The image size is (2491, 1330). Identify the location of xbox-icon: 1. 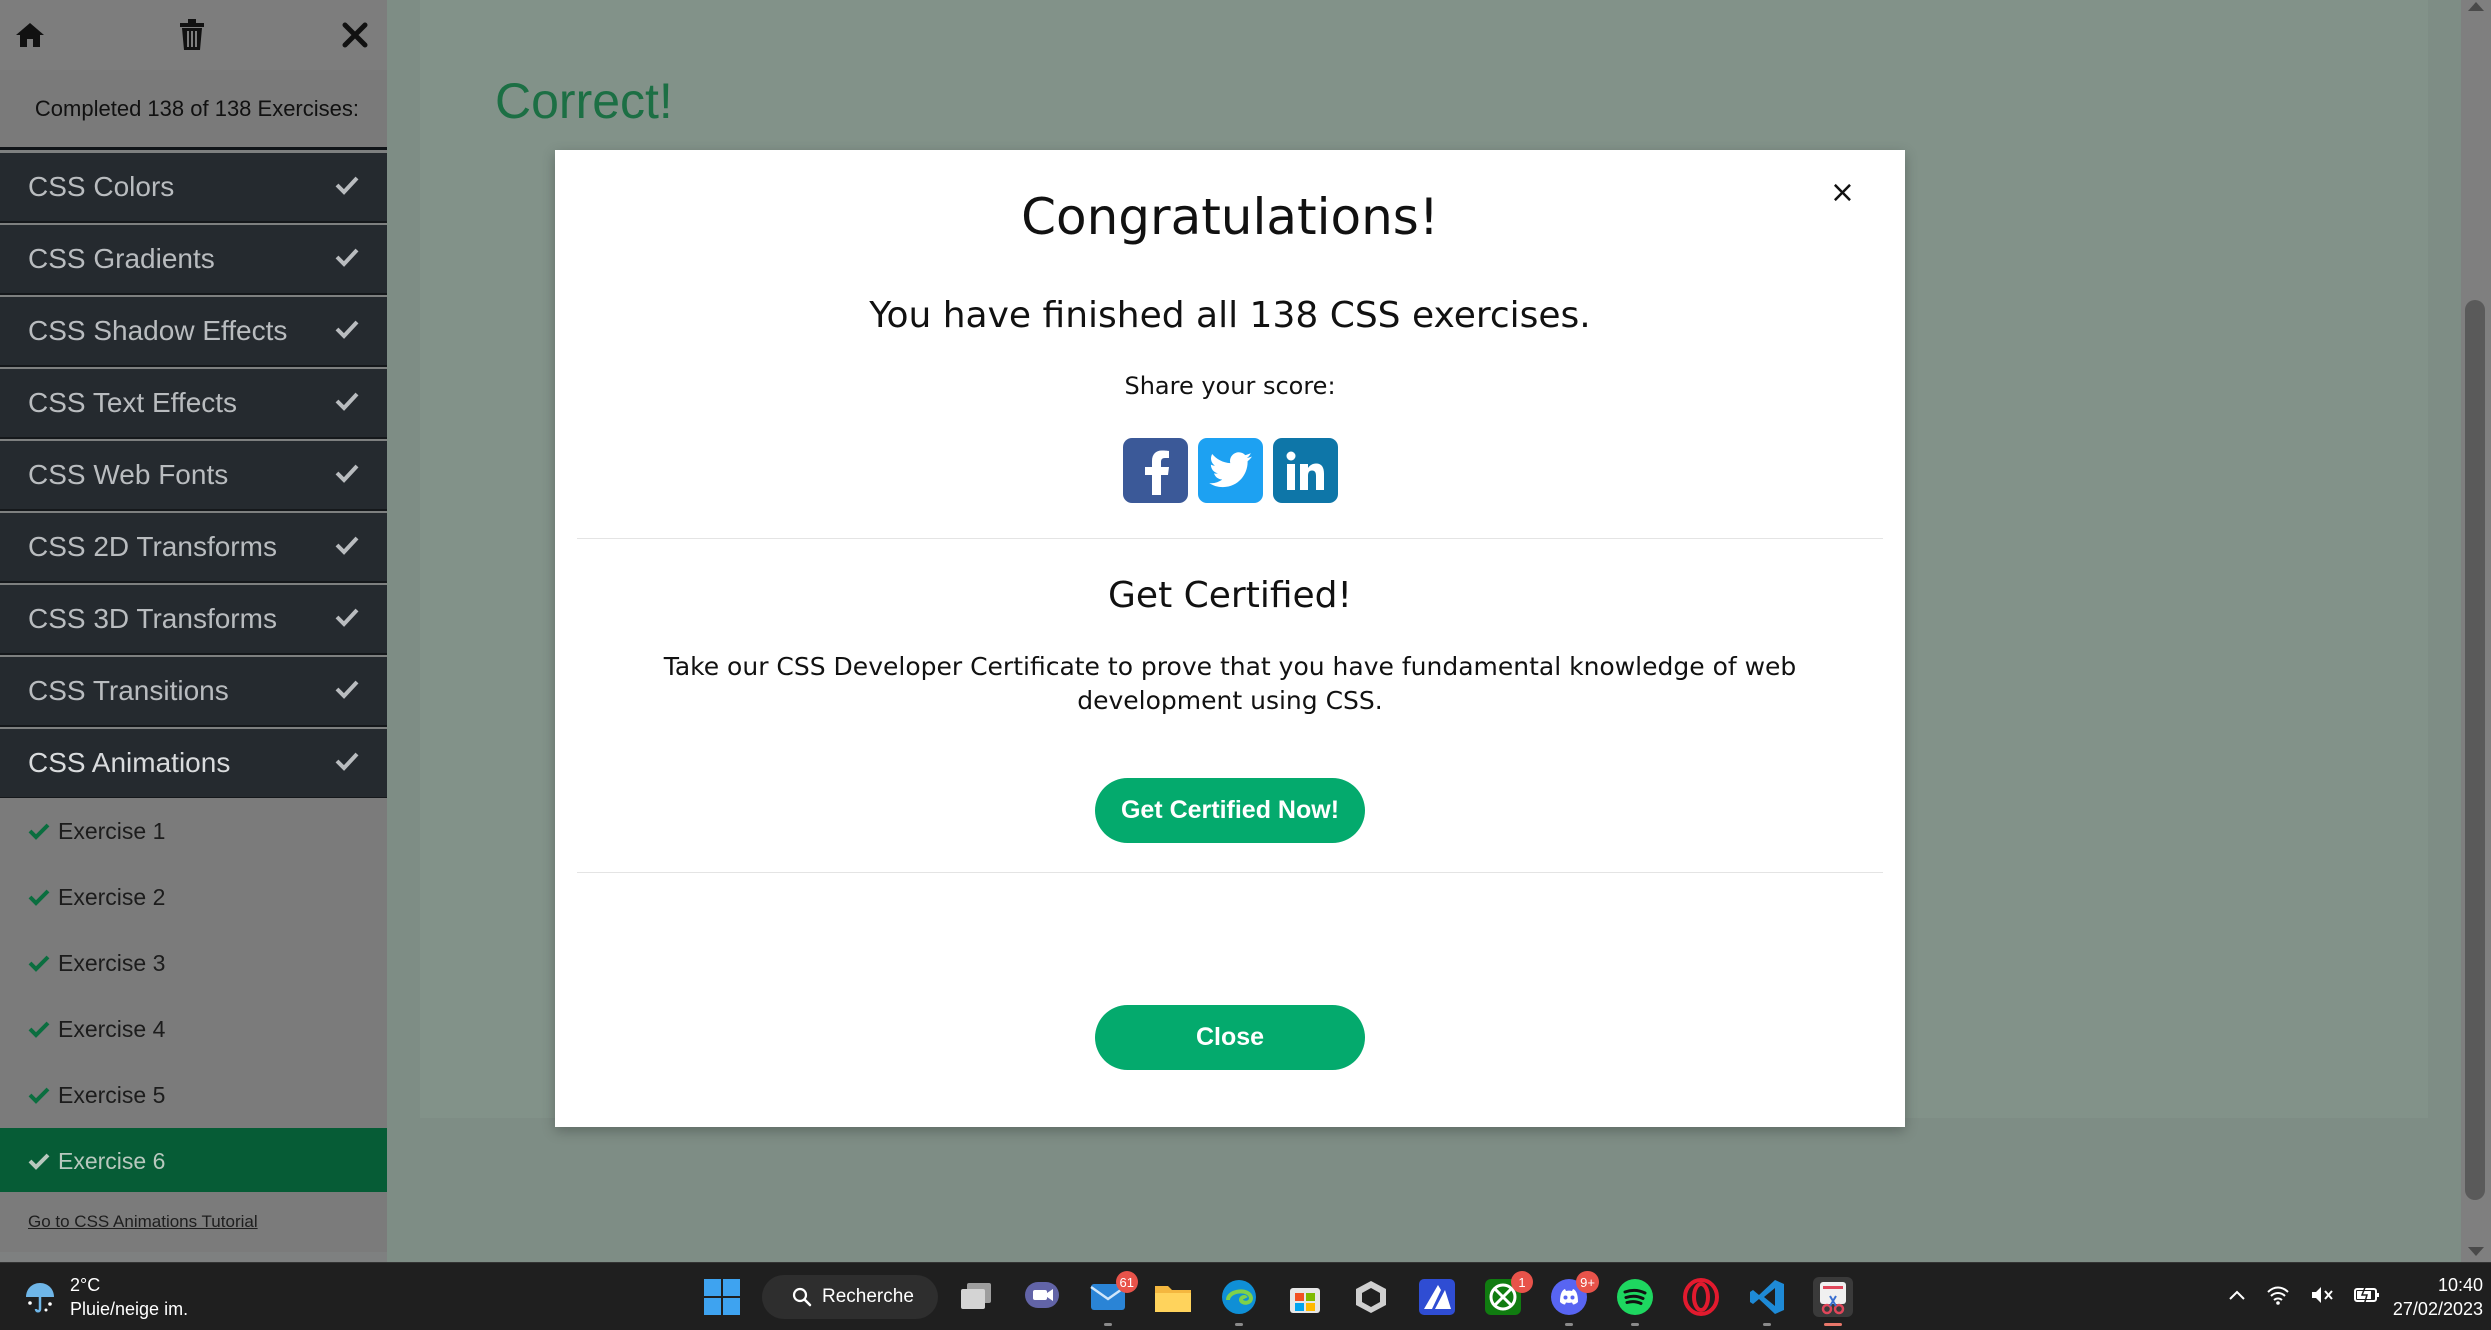
(1508, 1294).